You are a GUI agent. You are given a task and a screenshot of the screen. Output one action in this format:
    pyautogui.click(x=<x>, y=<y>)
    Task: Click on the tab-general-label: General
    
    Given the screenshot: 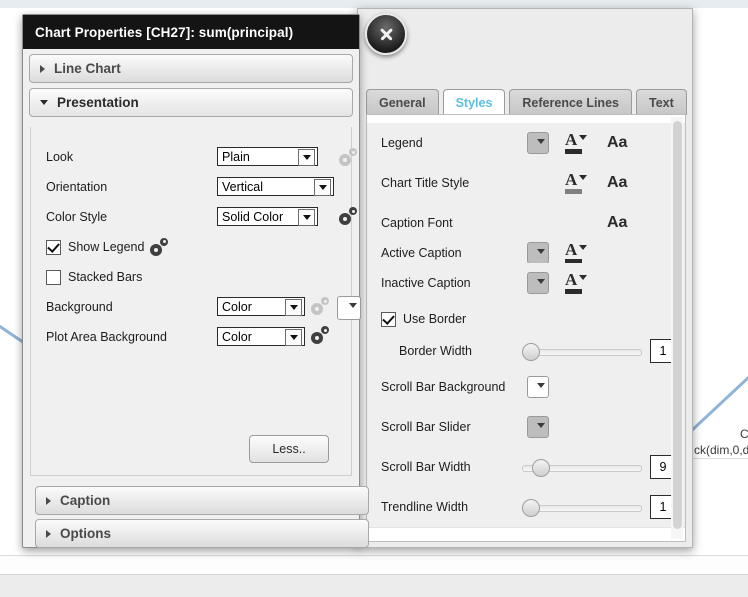 What is the action you would take?
    pyautogui.click(x=402, y=102)
    